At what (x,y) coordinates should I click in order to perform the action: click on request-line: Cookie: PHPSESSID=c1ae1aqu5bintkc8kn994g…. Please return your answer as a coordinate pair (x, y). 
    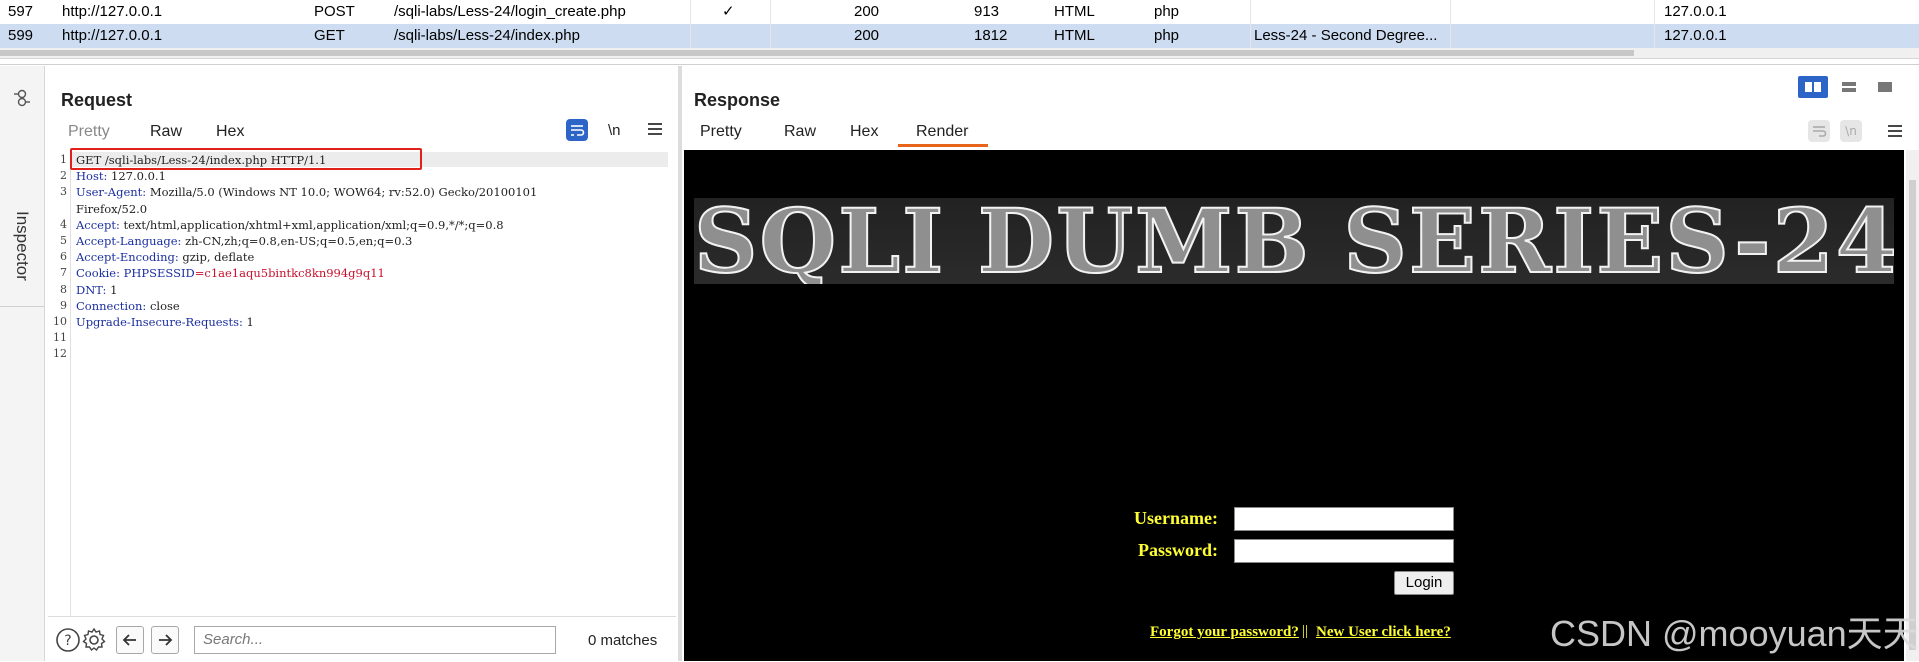
    Looking at the image, I should click on (230, 273).